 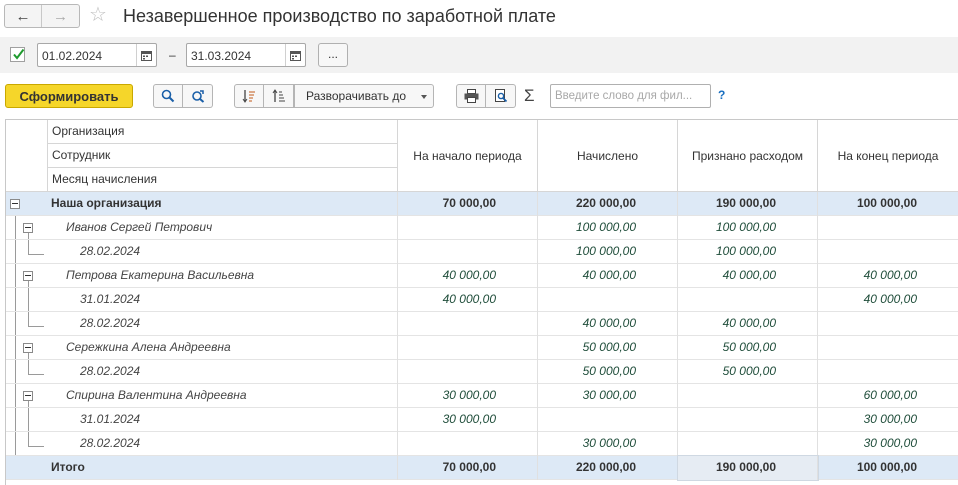 What do you see at coordinates (224, 396) in the screenshot?
I see `row-name: Спирина Валентина Андреевна` at bounding box center [224, 396].